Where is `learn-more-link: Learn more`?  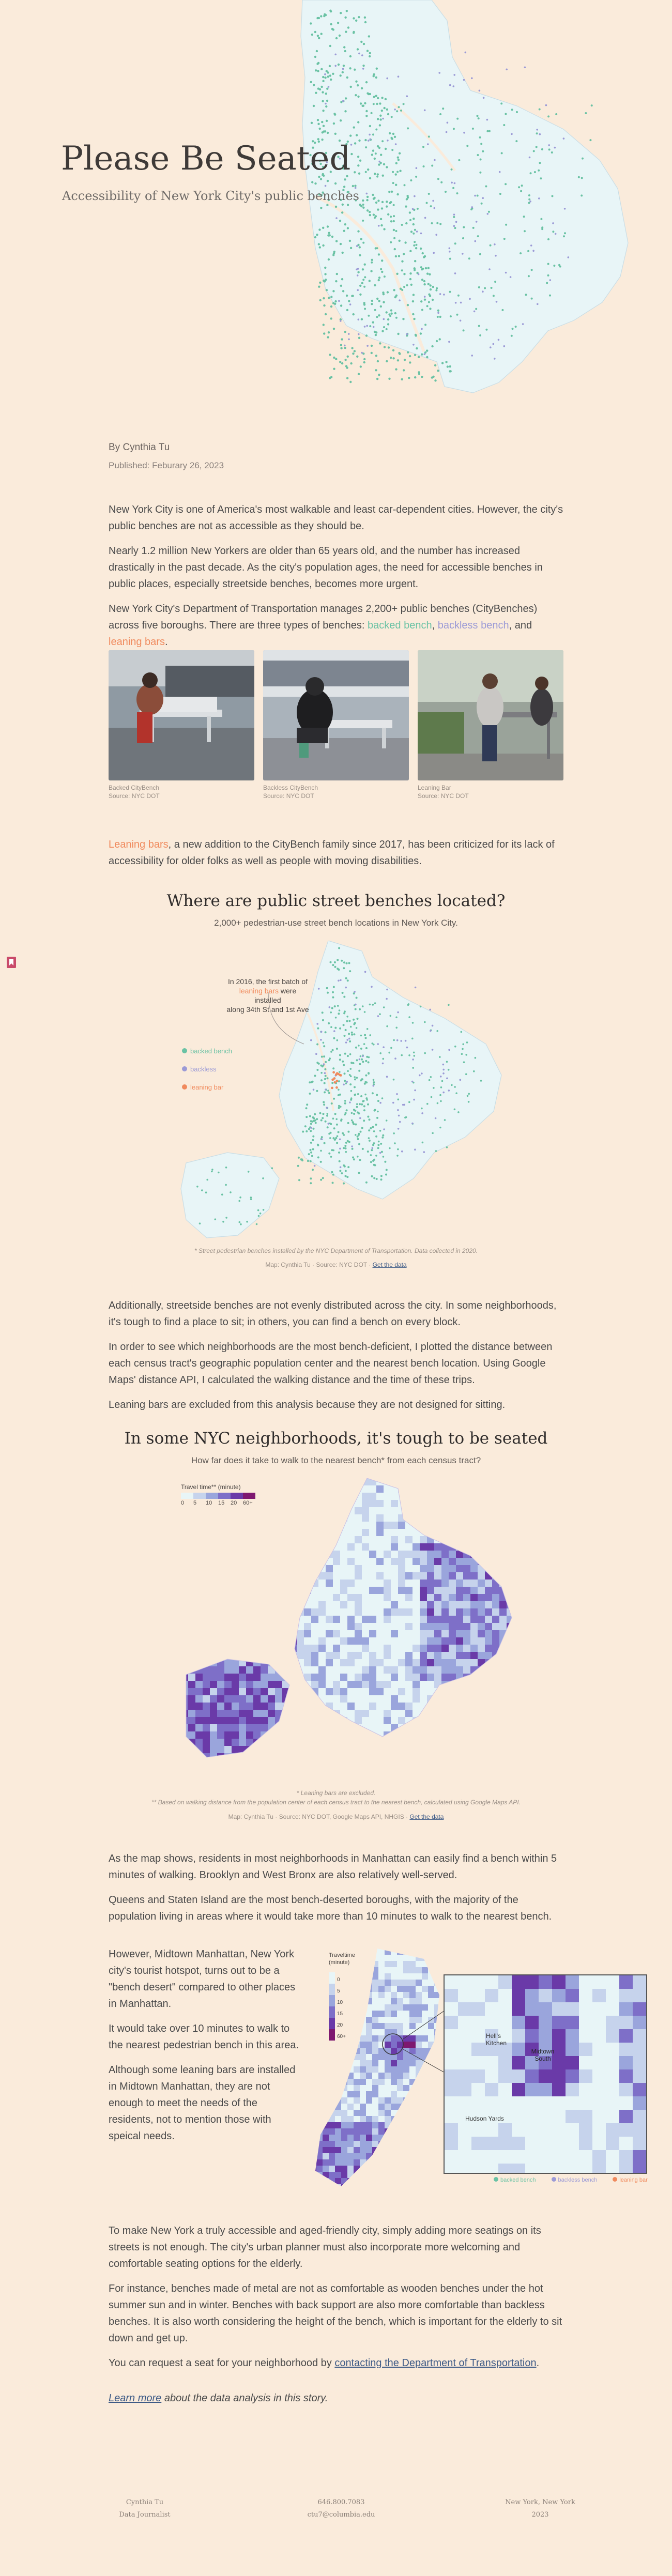 learn-more-link: Learn more is located at coordinates (135, 2399).